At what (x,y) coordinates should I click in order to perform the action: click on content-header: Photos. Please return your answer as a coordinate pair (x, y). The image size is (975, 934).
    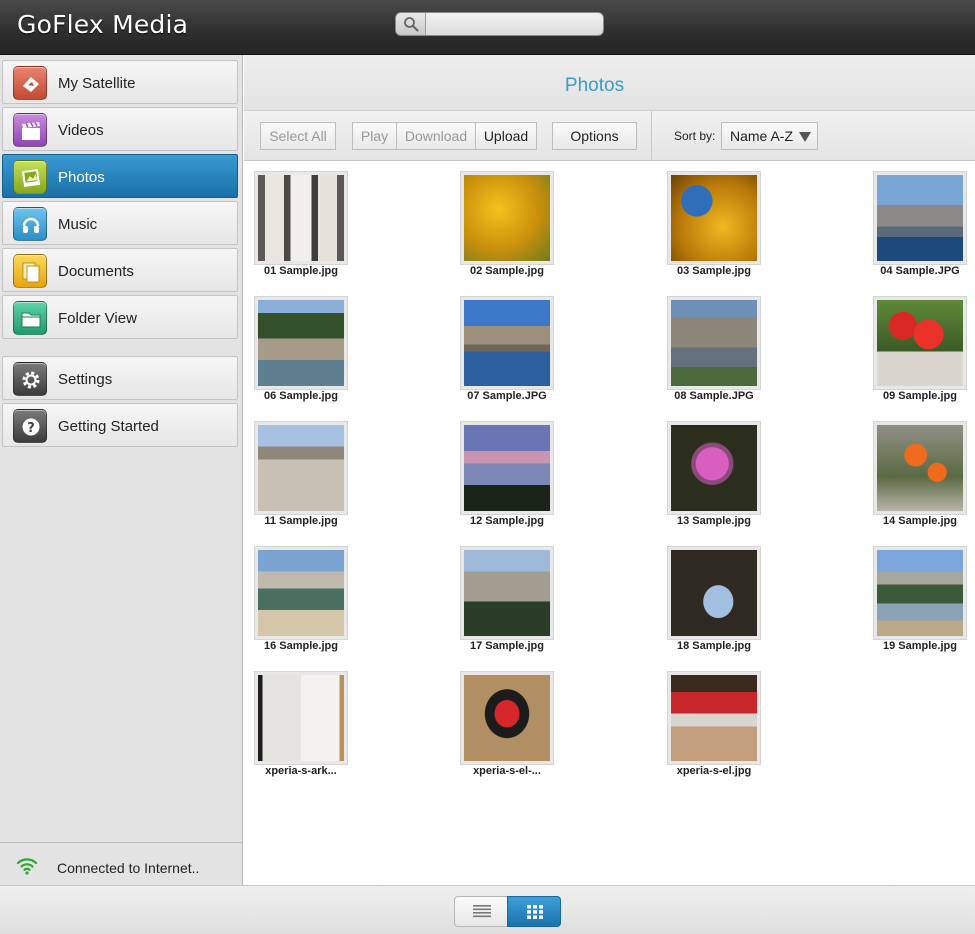
    Looking at the image, I should click on (609, 83).